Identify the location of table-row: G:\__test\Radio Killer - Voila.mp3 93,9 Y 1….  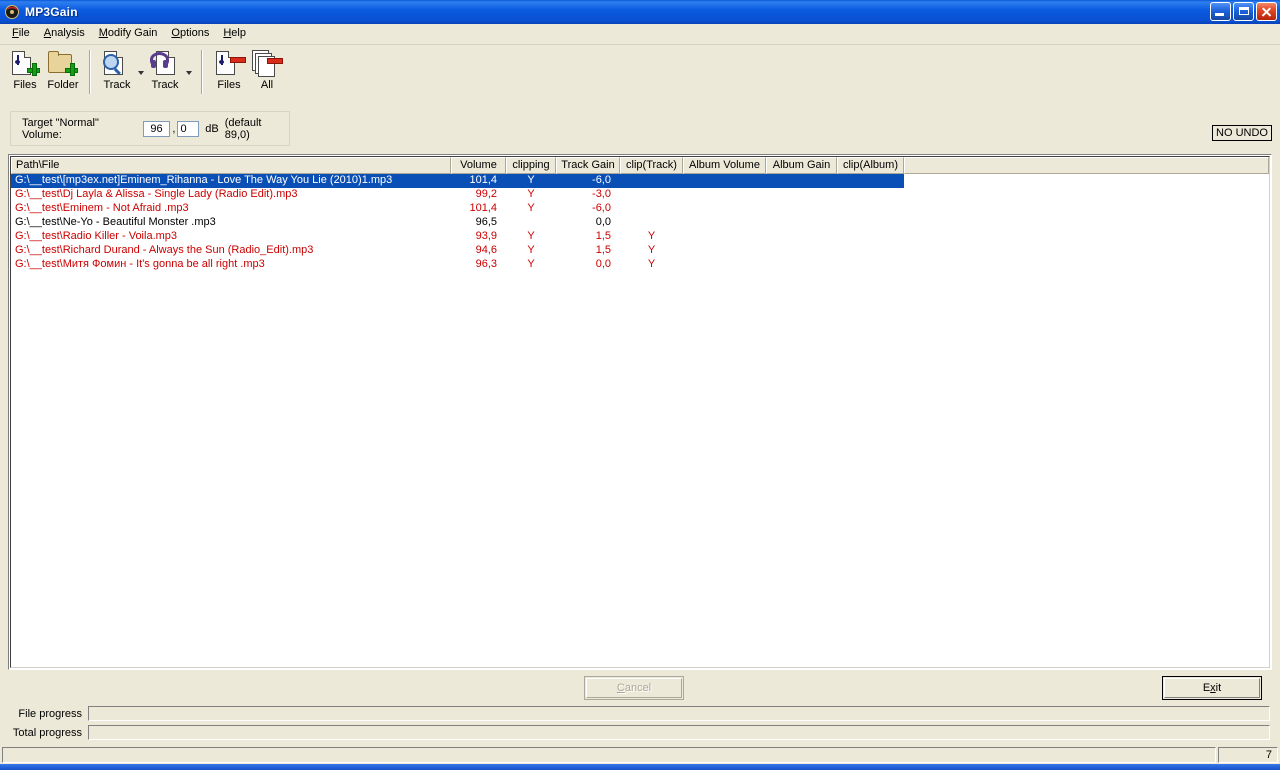
(640, 237).